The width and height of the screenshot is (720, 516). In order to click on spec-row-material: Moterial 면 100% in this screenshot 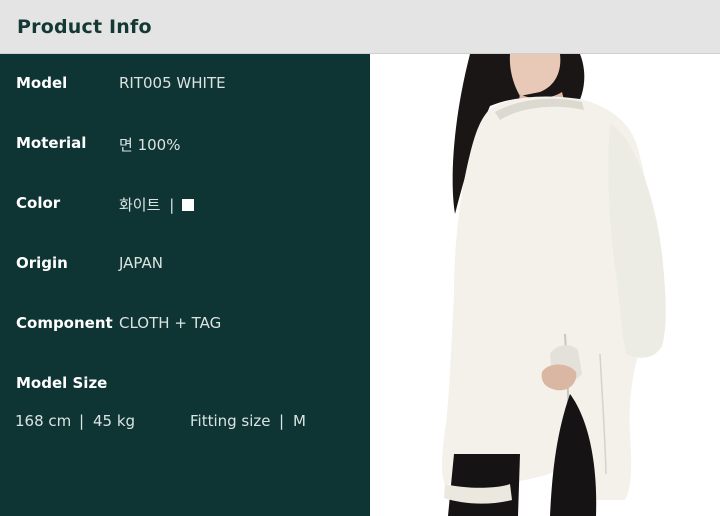, I will do `click(185, 146)`.